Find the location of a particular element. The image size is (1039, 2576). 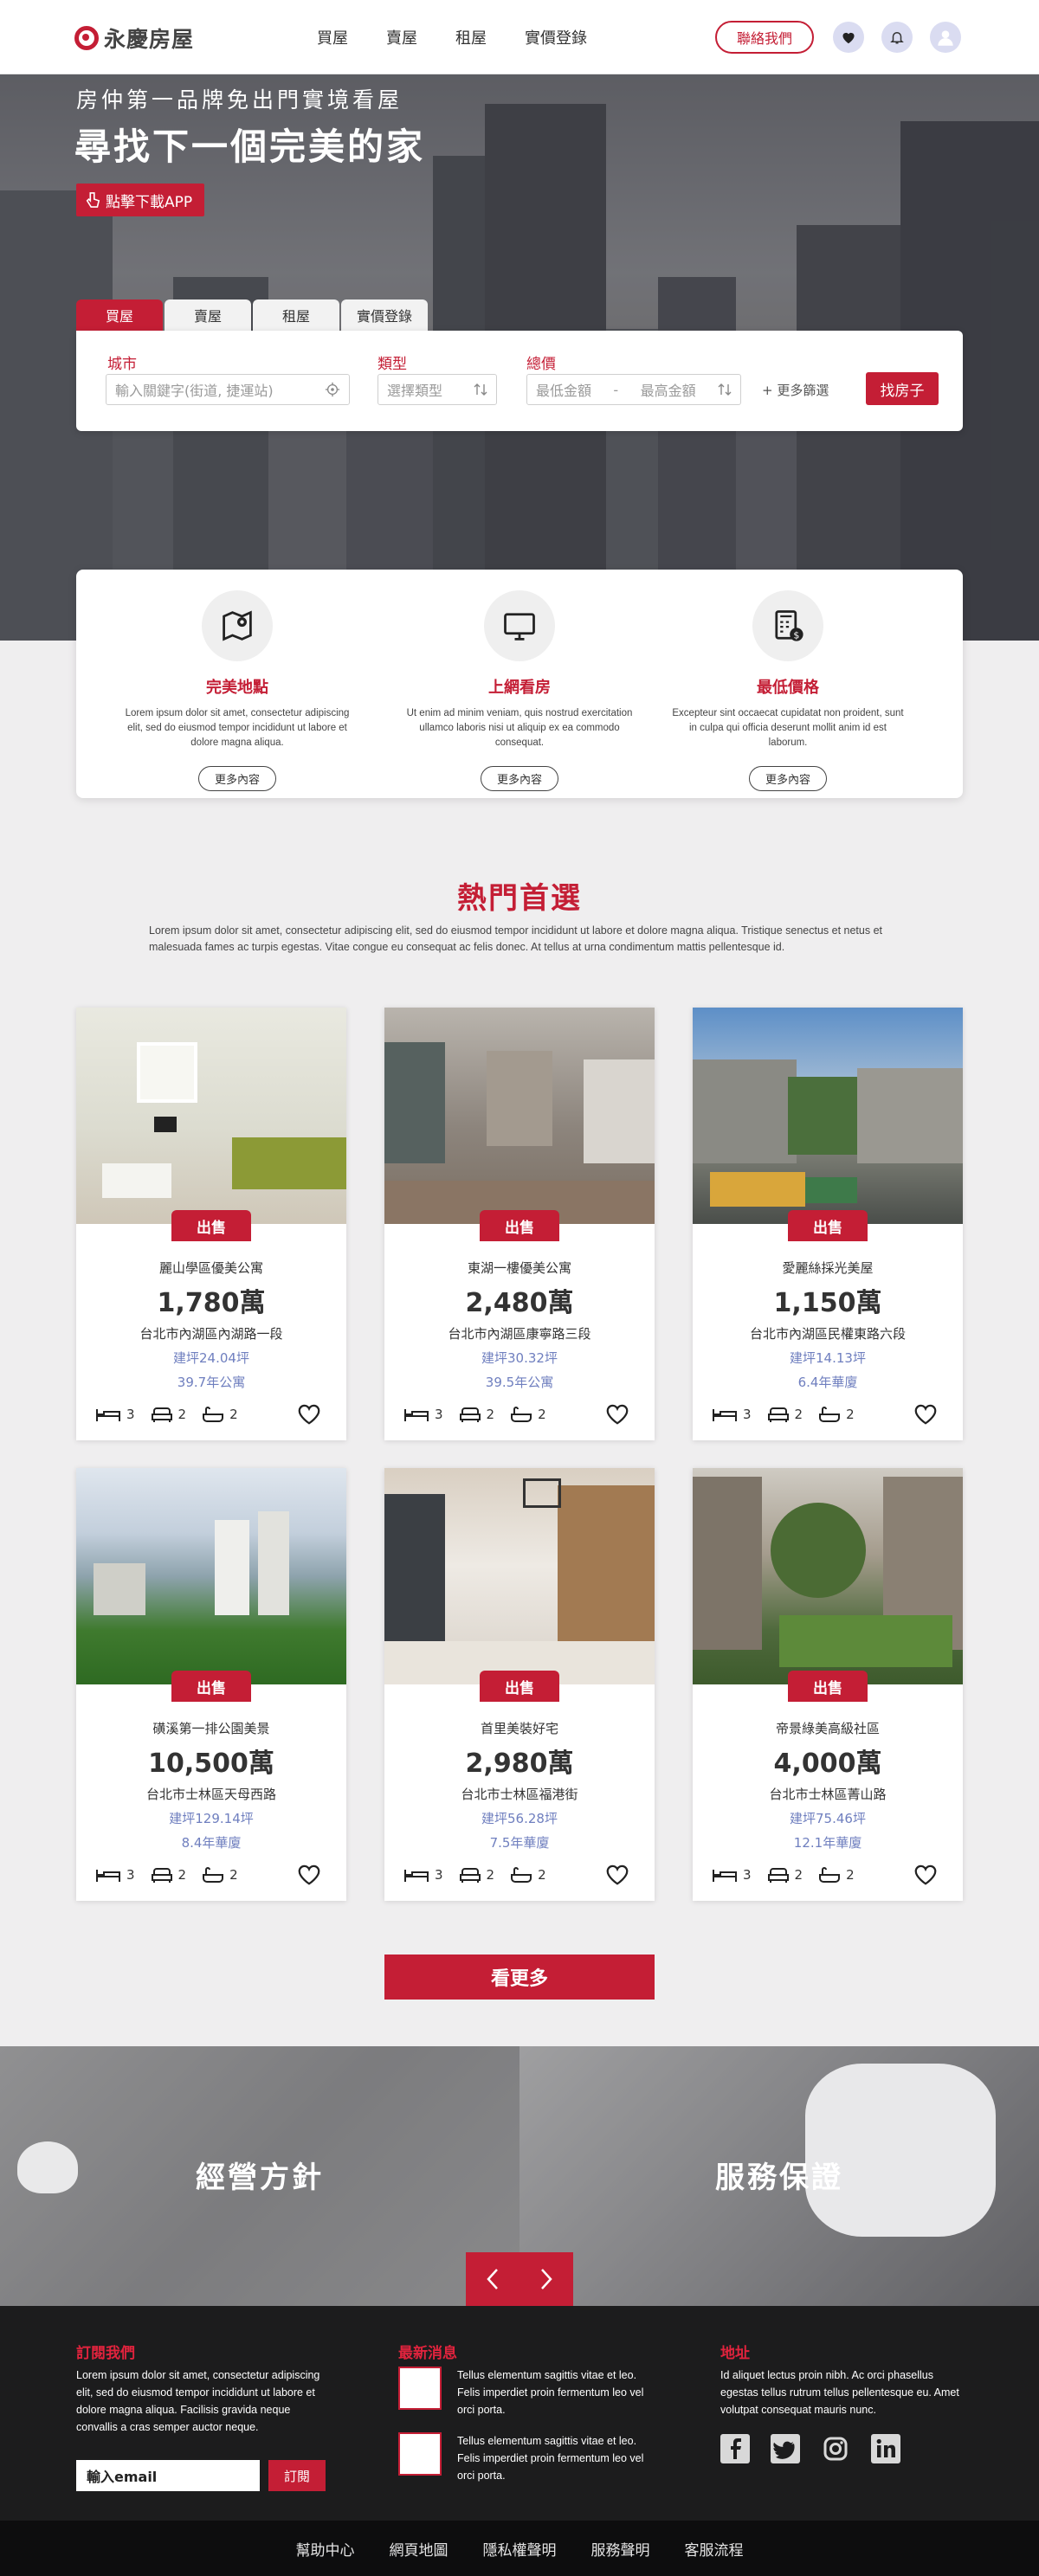

contact-us-button: 聯絡我們 is located at coordinates (764, 37).